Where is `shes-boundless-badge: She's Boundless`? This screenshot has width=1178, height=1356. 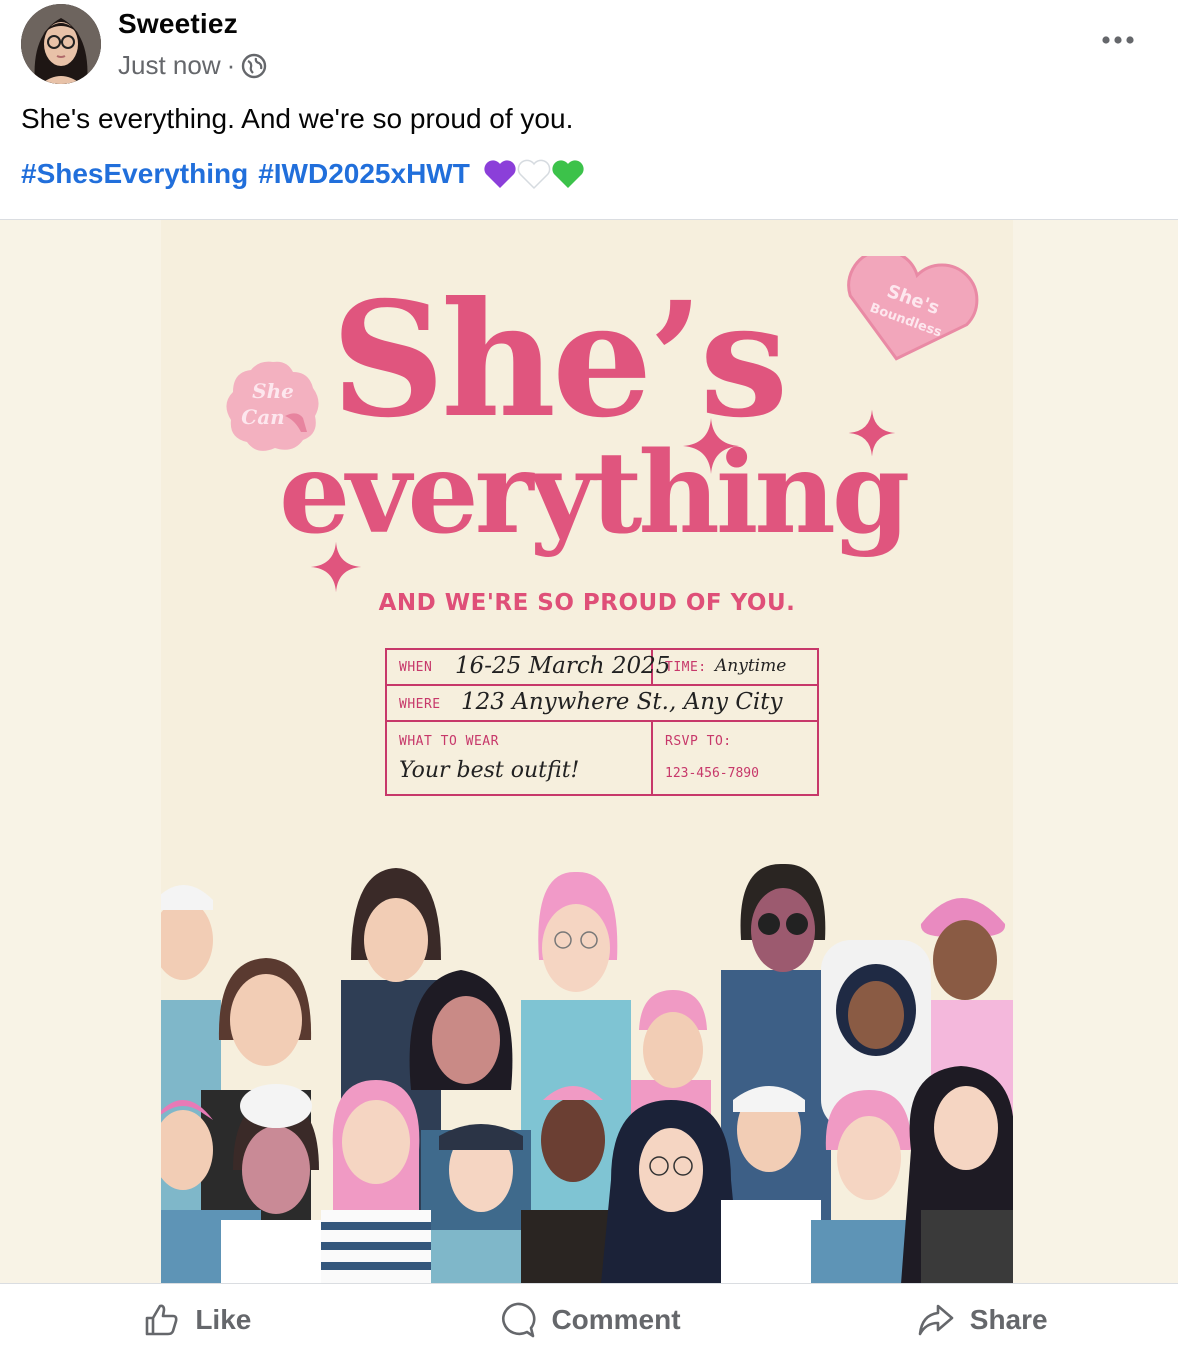 shes-boundless-badge: She's Boundless is located at coordinates (913, 308).